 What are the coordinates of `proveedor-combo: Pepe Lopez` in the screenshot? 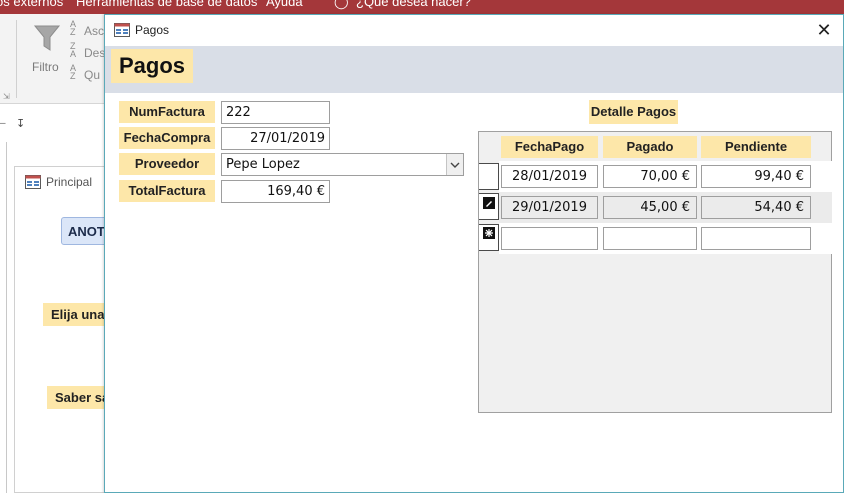 It's located at (342, 164).